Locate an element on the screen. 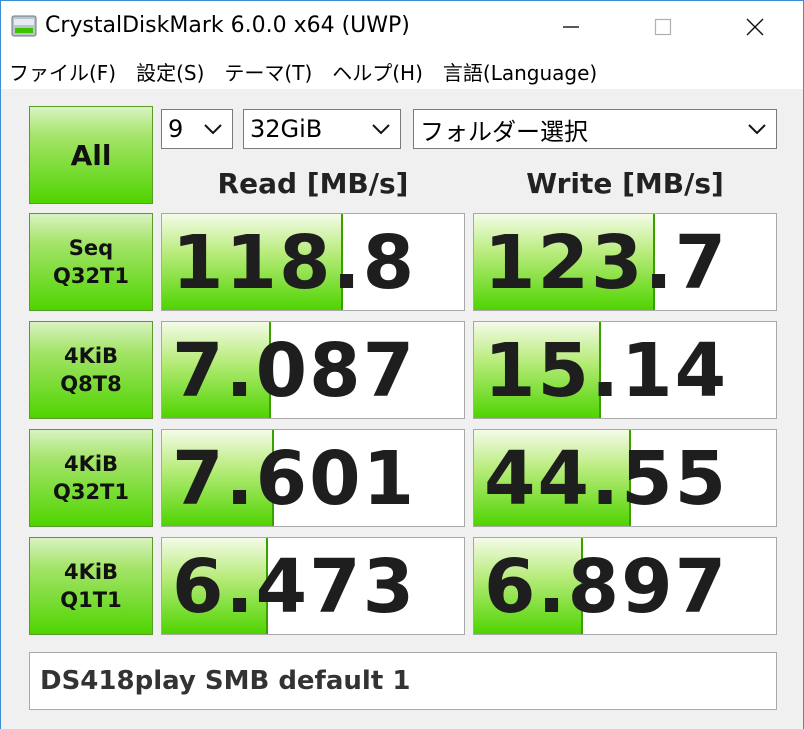 The width and height of the screenshot is (804, 729). test-label-line2: Q1T1 is located at coordinates (91, 600).